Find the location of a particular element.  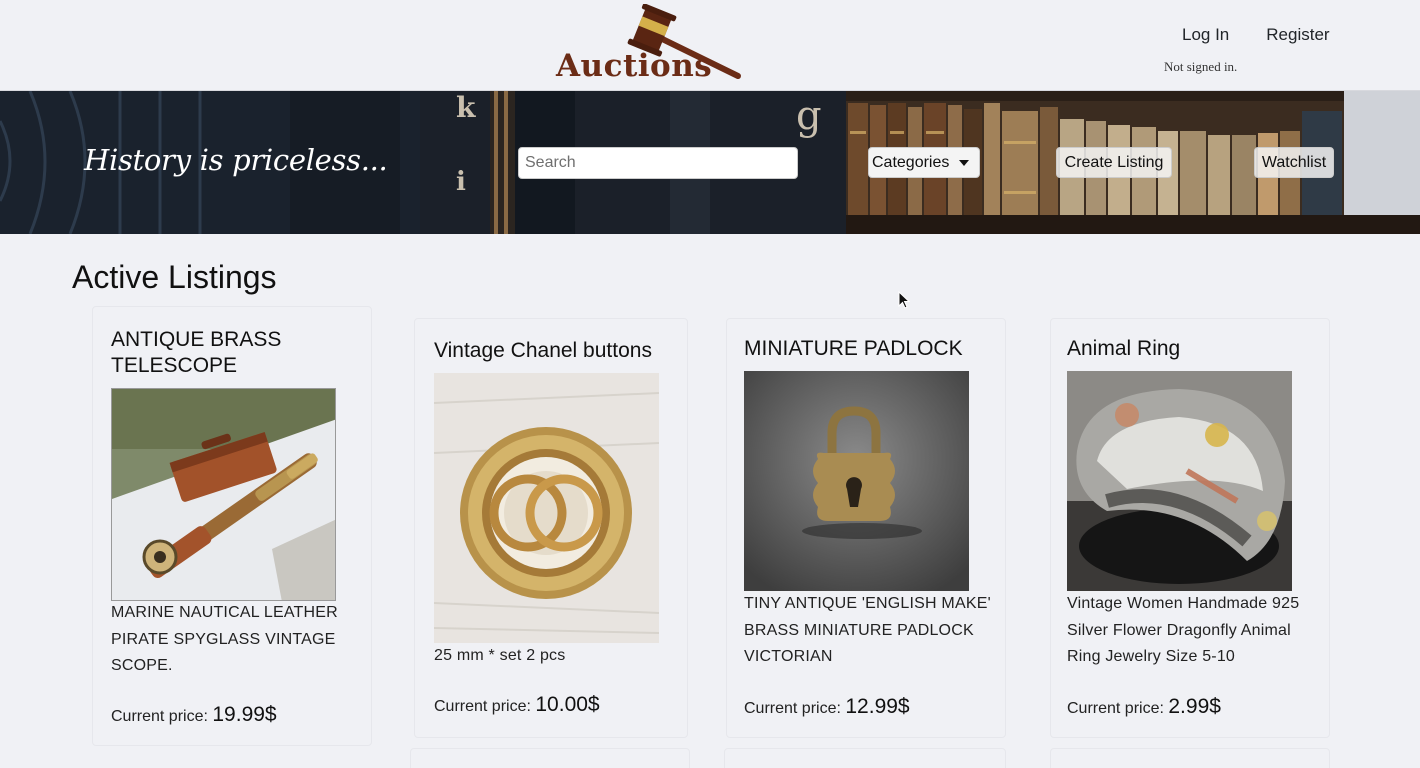

listing-price: Current price: 12.99$ is located at coordinates (827, 707).